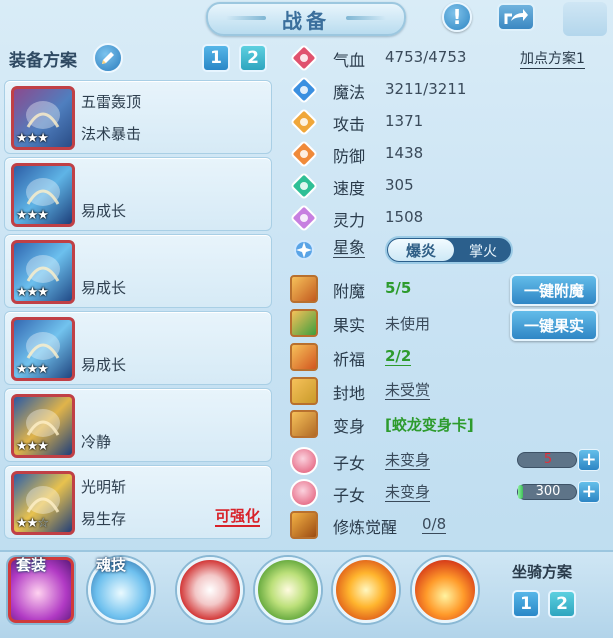  I want to click on star-rating: ★★☆, so click(32, 523).